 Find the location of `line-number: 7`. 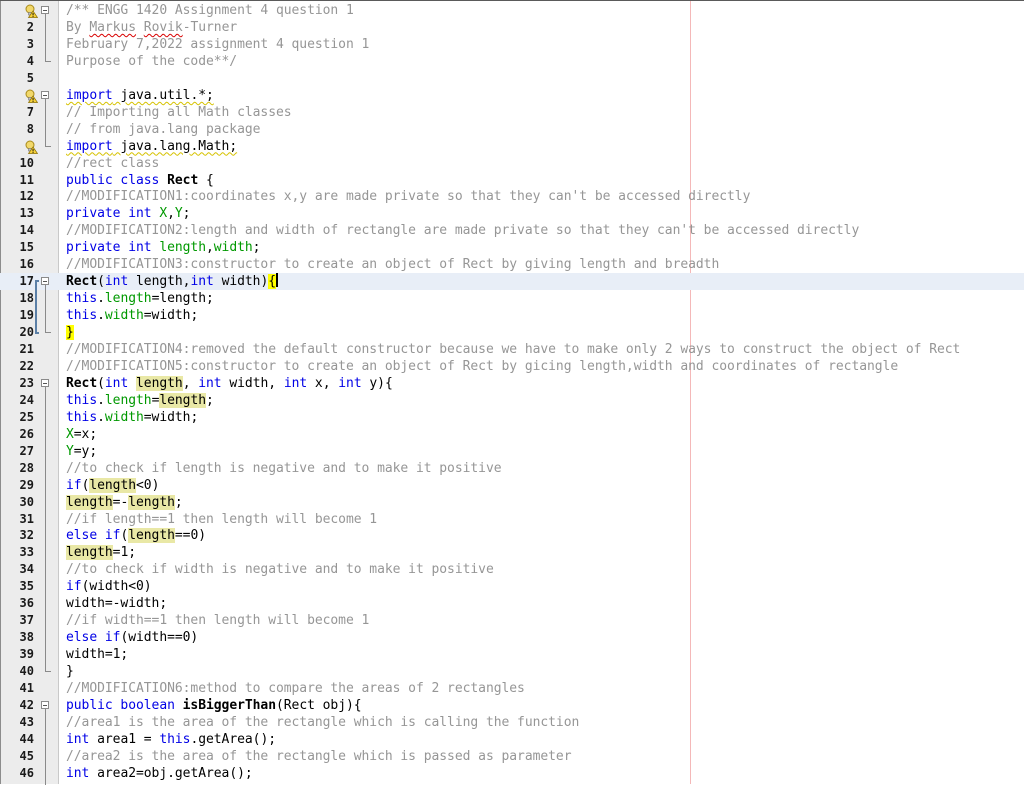

line-number: 7 is located at coordinates (18, 112).